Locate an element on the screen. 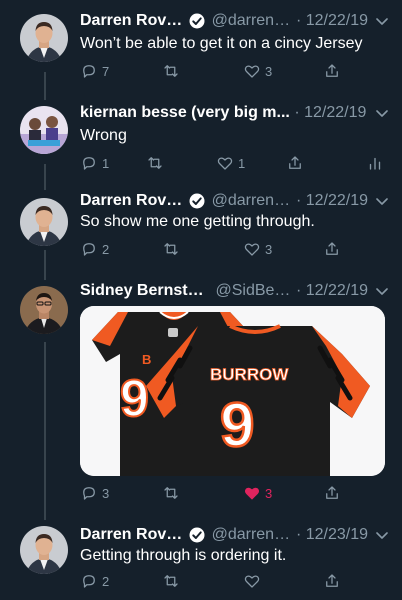  timestamp: · 12/23/19 is located at coordinates (329, 535).